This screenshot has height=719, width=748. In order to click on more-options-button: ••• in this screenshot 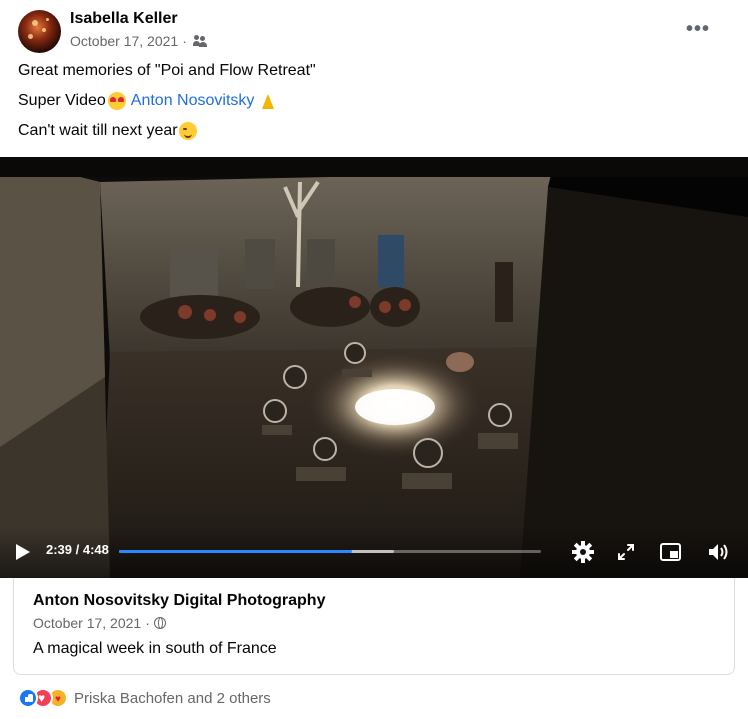, I will do `click(698, 29)`.